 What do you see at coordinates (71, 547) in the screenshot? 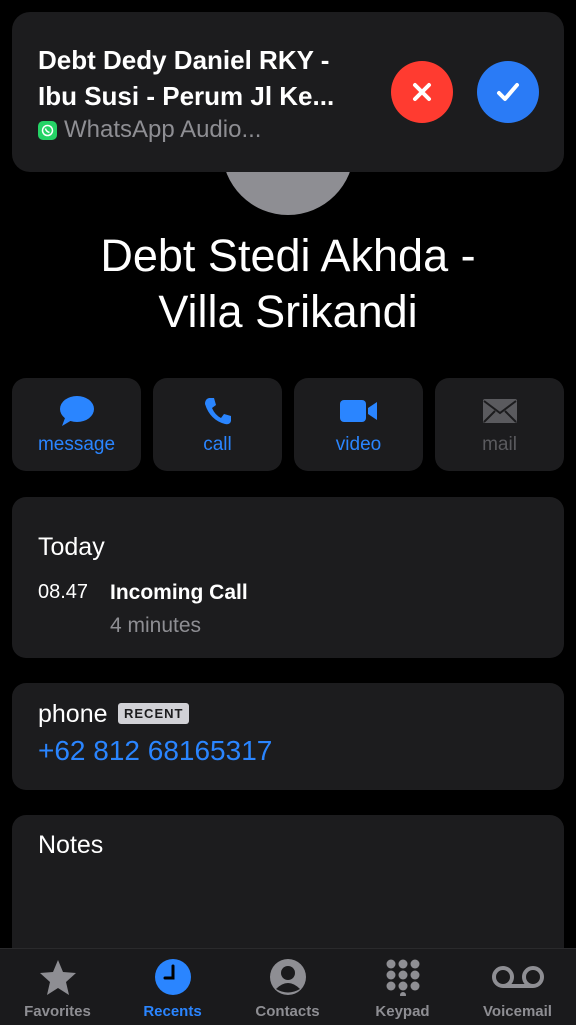
I see `history-day: Today` at bounding box center [71, 547].